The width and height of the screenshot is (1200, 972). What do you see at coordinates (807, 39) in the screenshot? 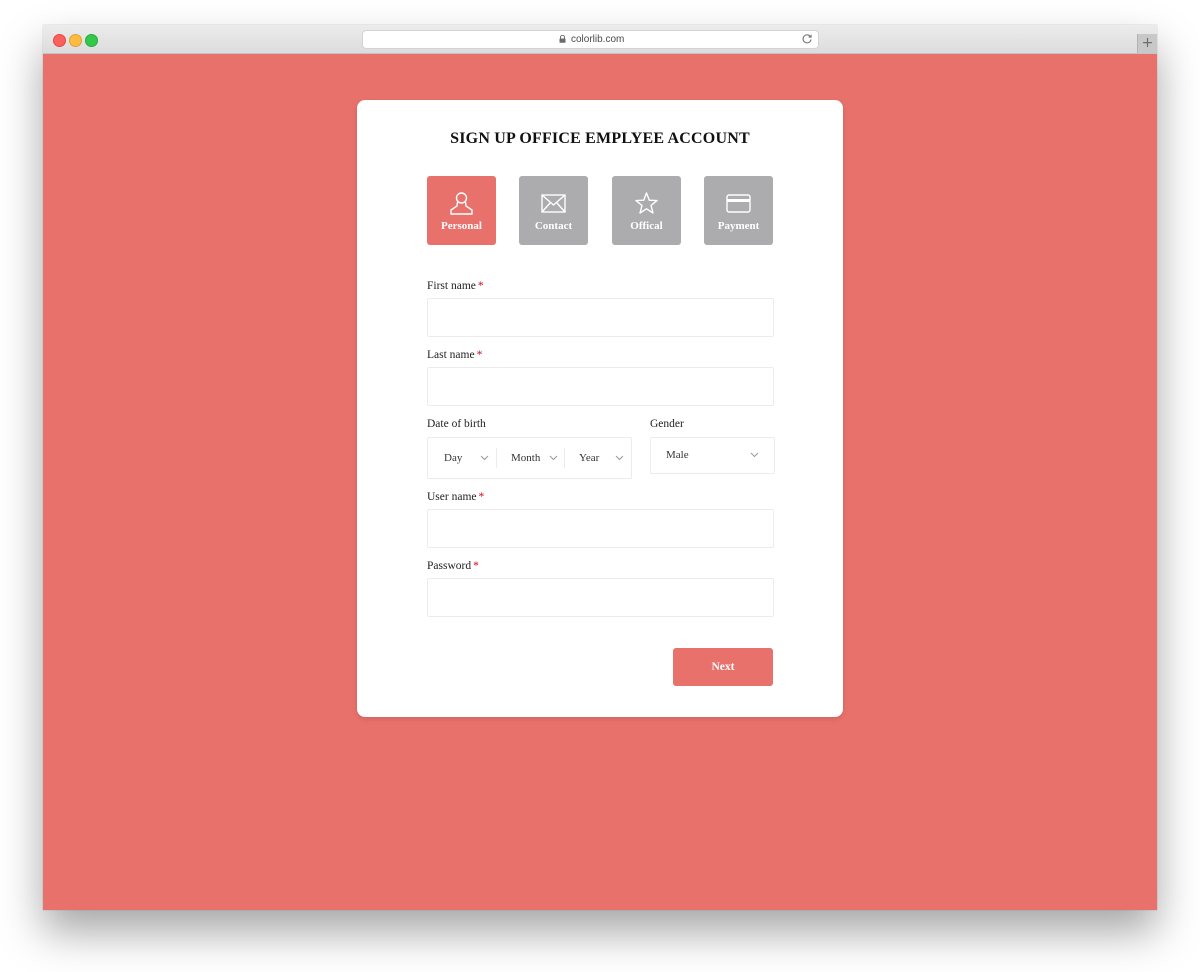
I see `reload-icon` at bounding box center [807, 39].